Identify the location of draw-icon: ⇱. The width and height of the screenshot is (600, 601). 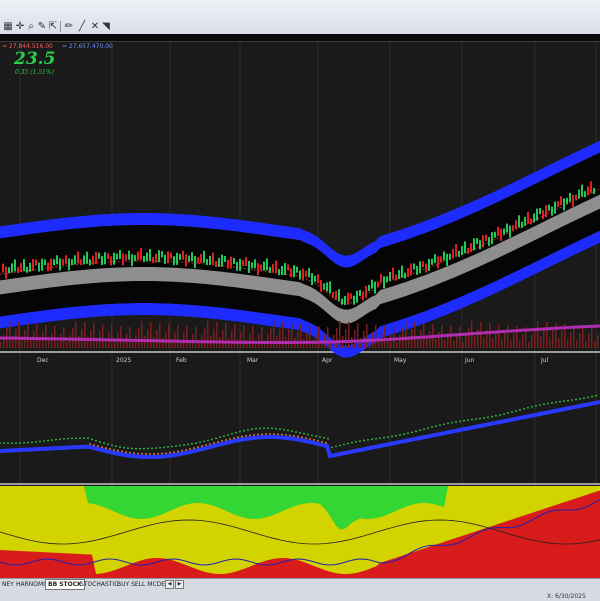
(53, 26).